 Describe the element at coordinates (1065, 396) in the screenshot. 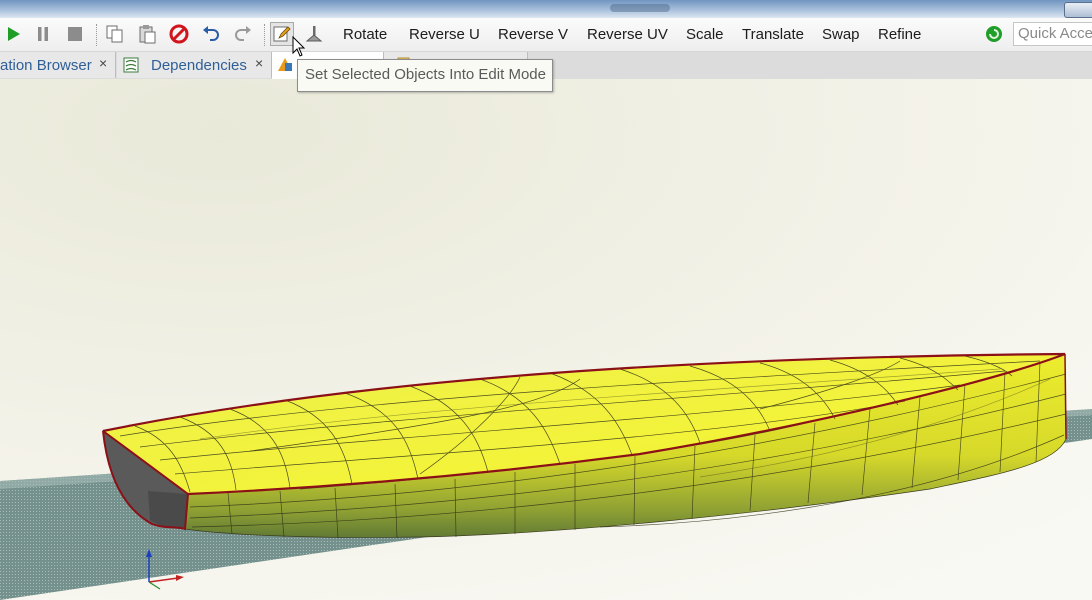

I see `bow-edge` at that location.